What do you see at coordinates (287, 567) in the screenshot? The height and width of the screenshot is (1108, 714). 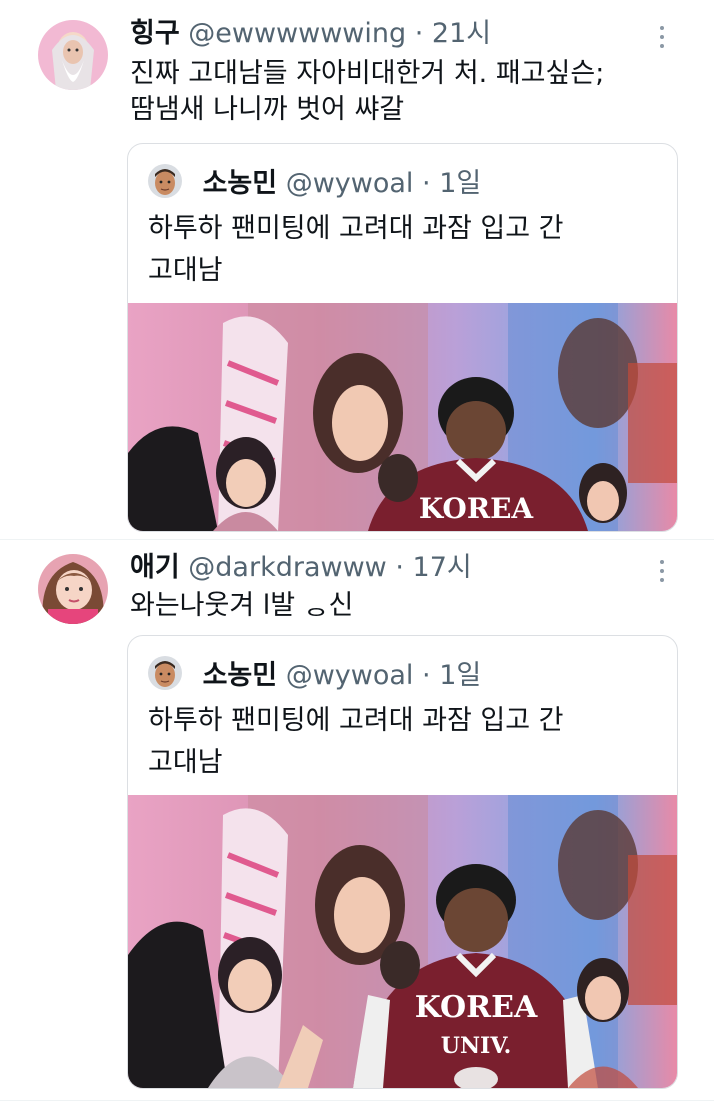 I see `handle: @darkdrawww` at bounding box center [287, 567].